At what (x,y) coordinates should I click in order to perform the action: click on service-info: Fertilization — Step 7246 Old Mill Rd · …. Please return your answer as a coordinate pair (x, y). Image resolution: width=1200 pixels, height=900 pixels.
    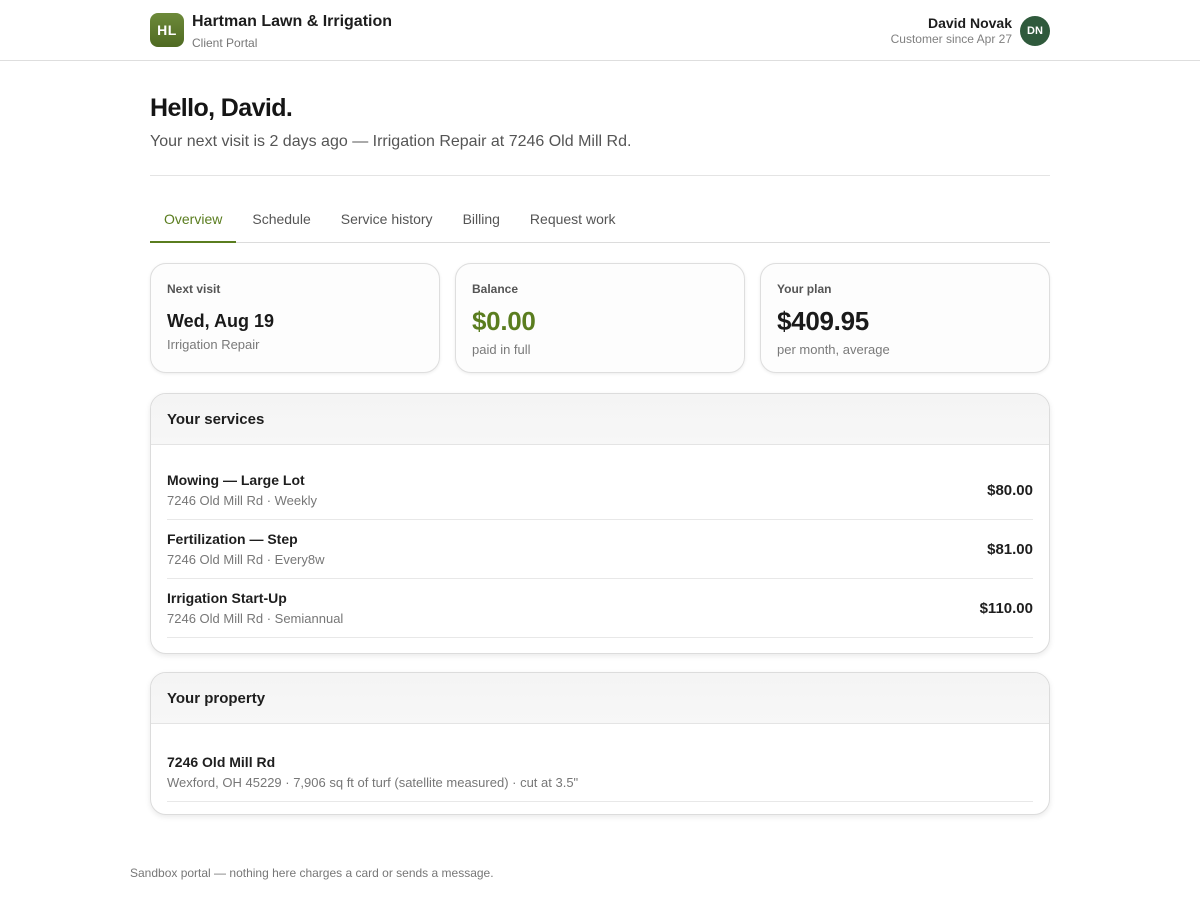
    Looking at the image, I should click on (246, 549).